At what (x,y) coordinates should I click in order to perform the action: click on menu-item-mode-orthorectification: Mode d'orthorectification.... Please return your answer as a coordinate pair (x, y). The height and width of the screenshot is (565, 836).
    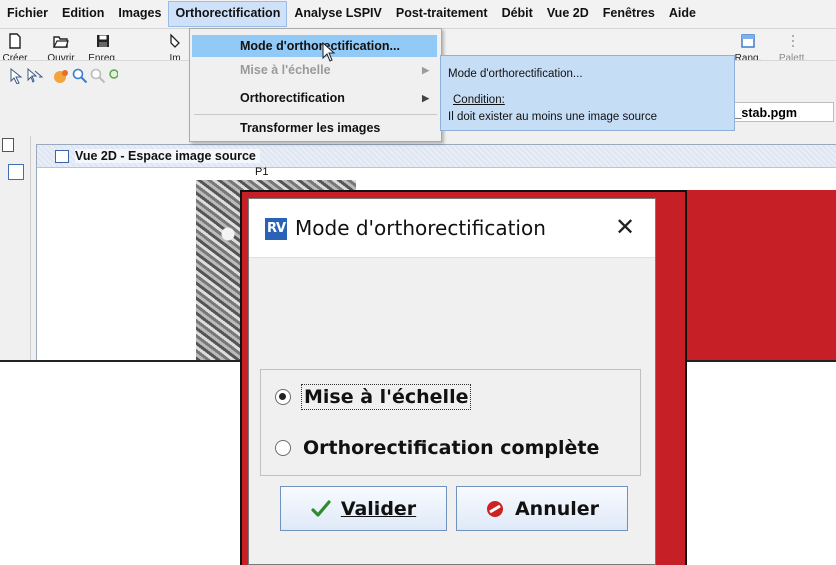
    Looking at the image, I should click on (314, 46).